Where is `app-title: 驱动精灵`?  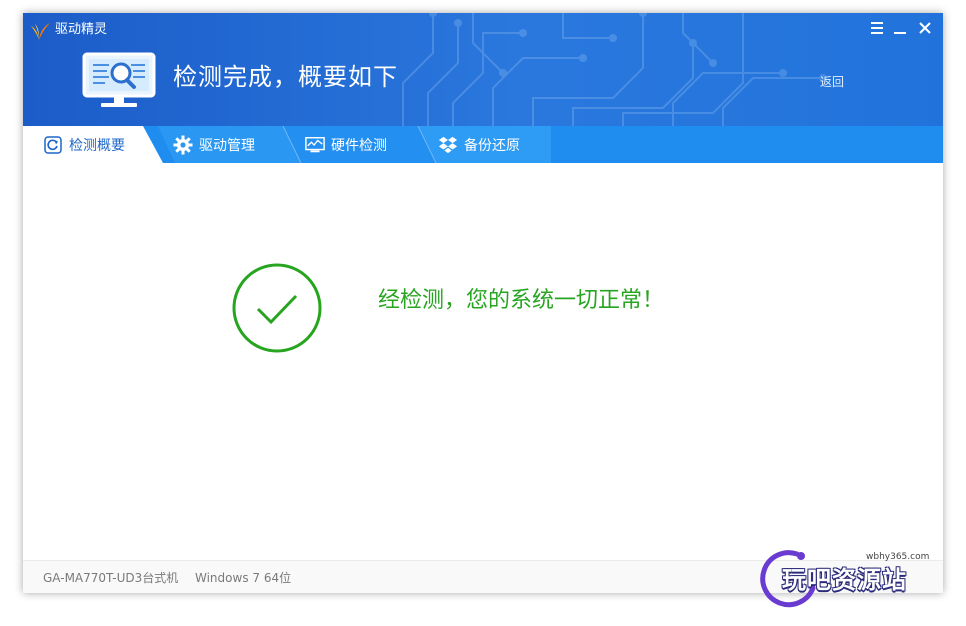 app-title: 驱动精灵 is located at coordinates (81, 29).